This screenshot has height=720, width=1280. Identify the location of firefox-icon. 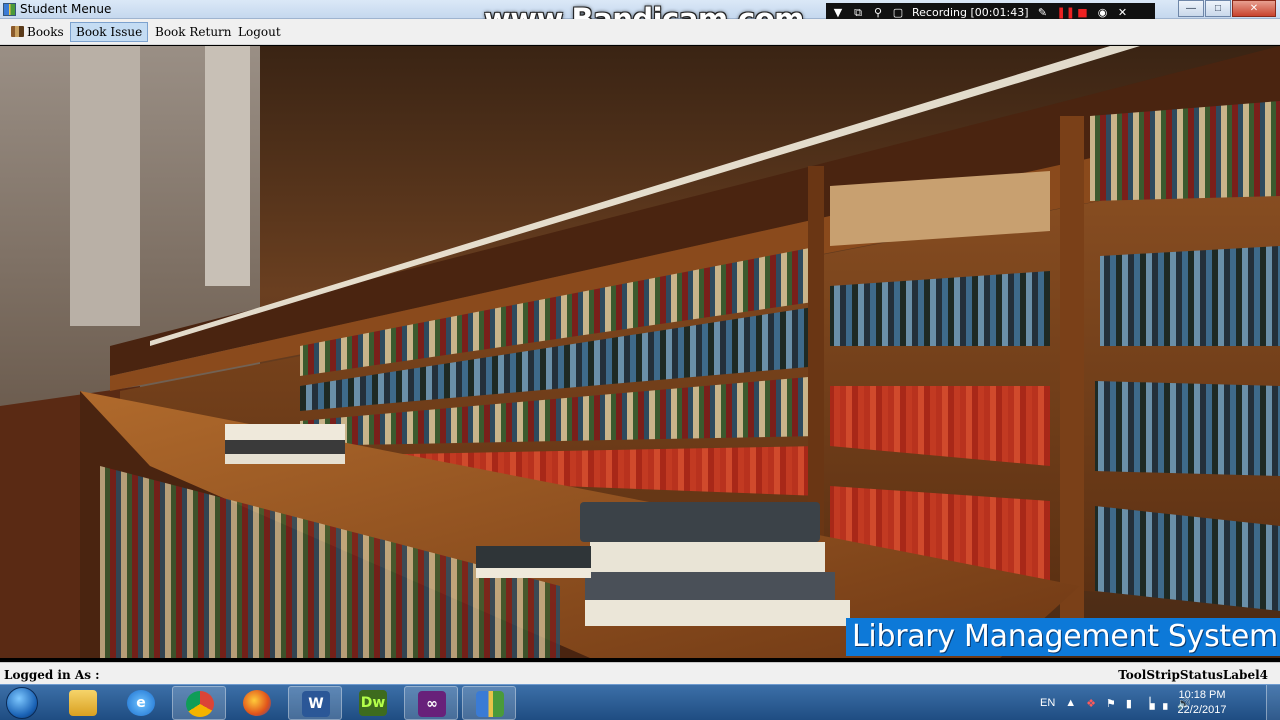
(257, 703).